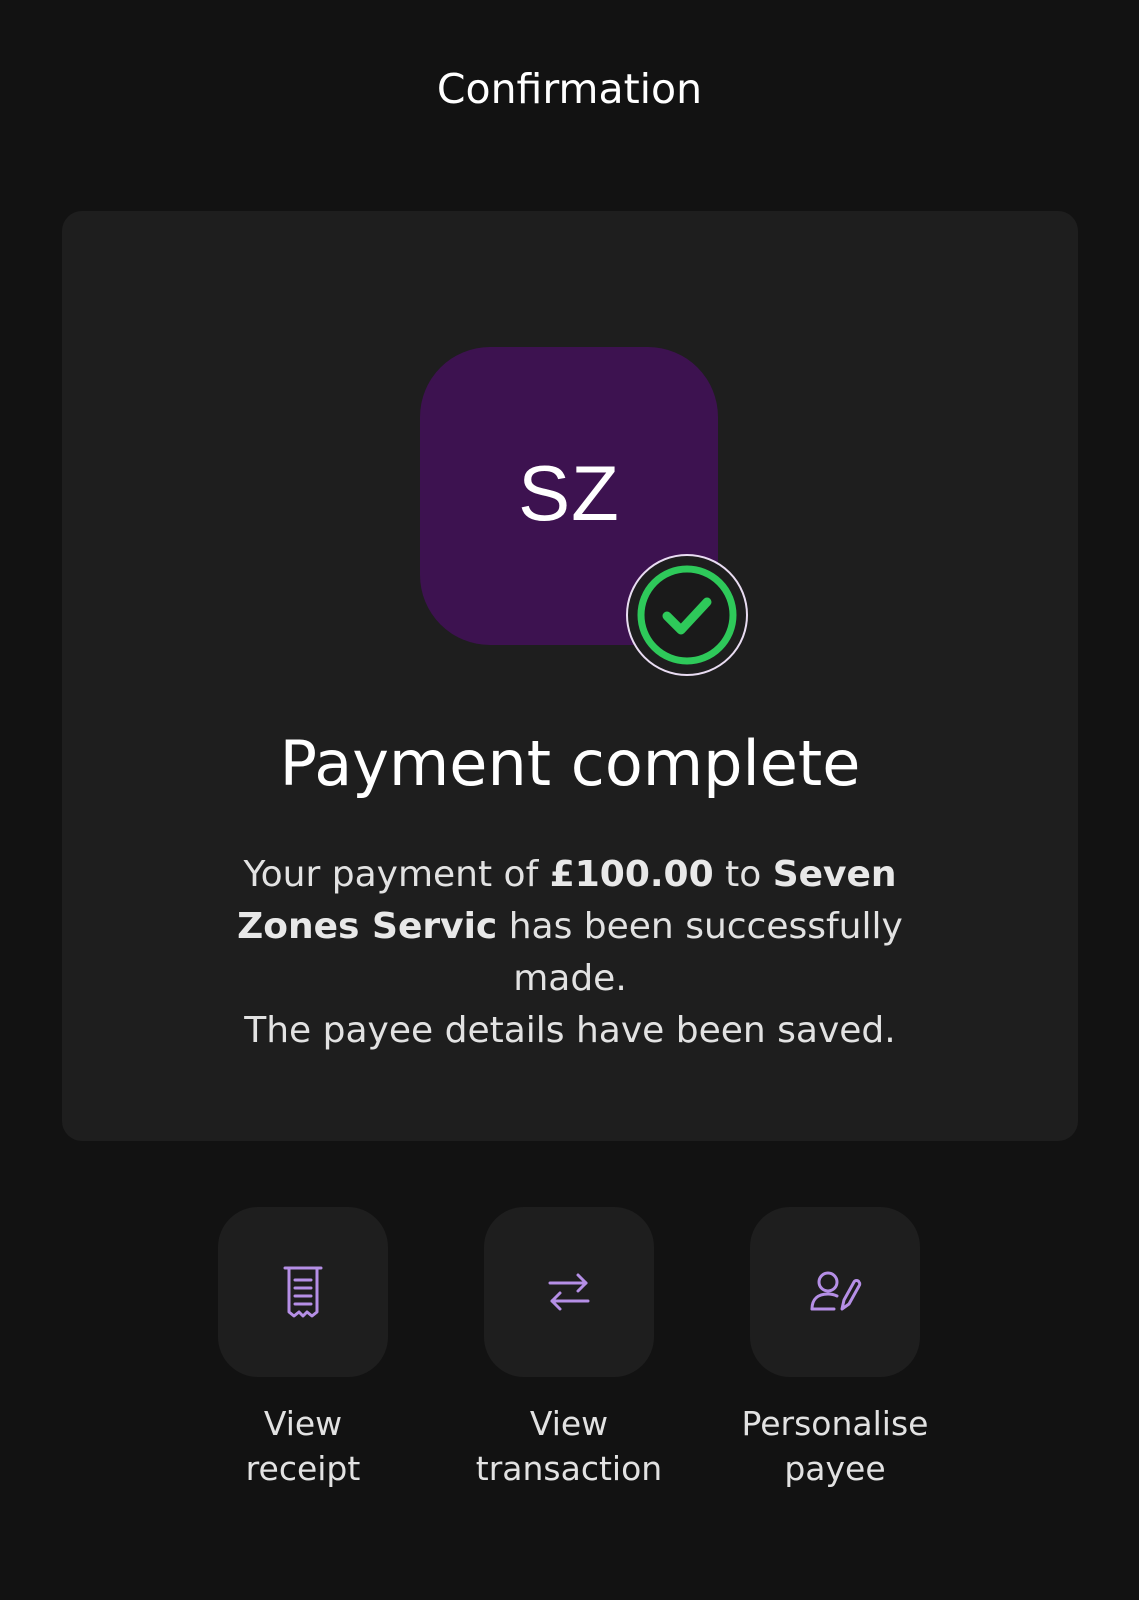  Describe the element at coordinates (569, 1468) in the screenshot. I see `view-transaction-label-line2: transaction` at that location.